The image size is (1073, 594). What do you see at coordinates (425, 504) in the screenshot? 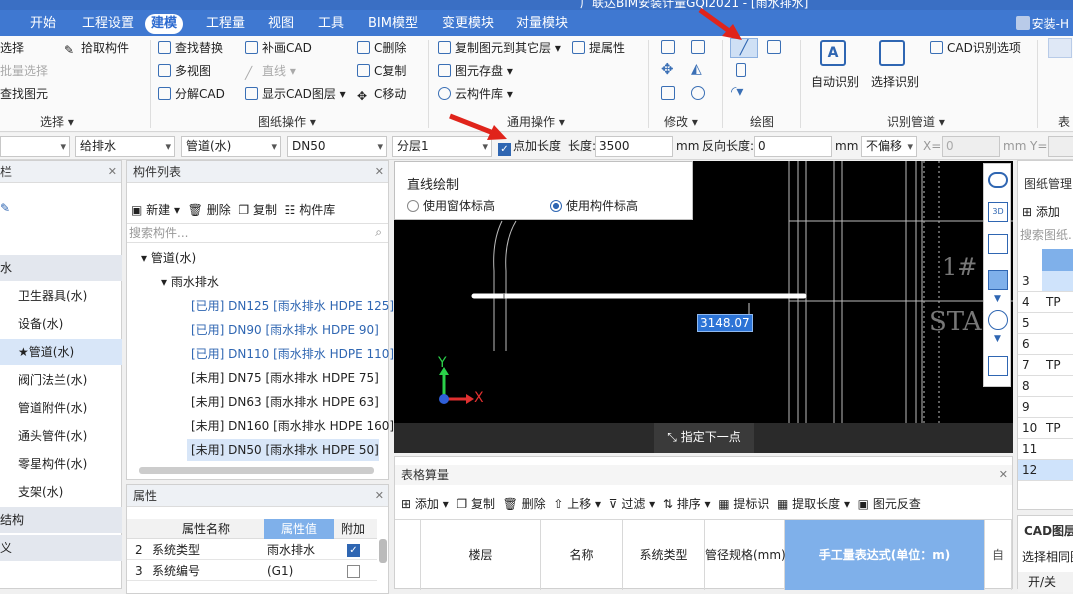
I see `add-row-button: ⊞ 添加 ▾` at bounding box center [425, 504].